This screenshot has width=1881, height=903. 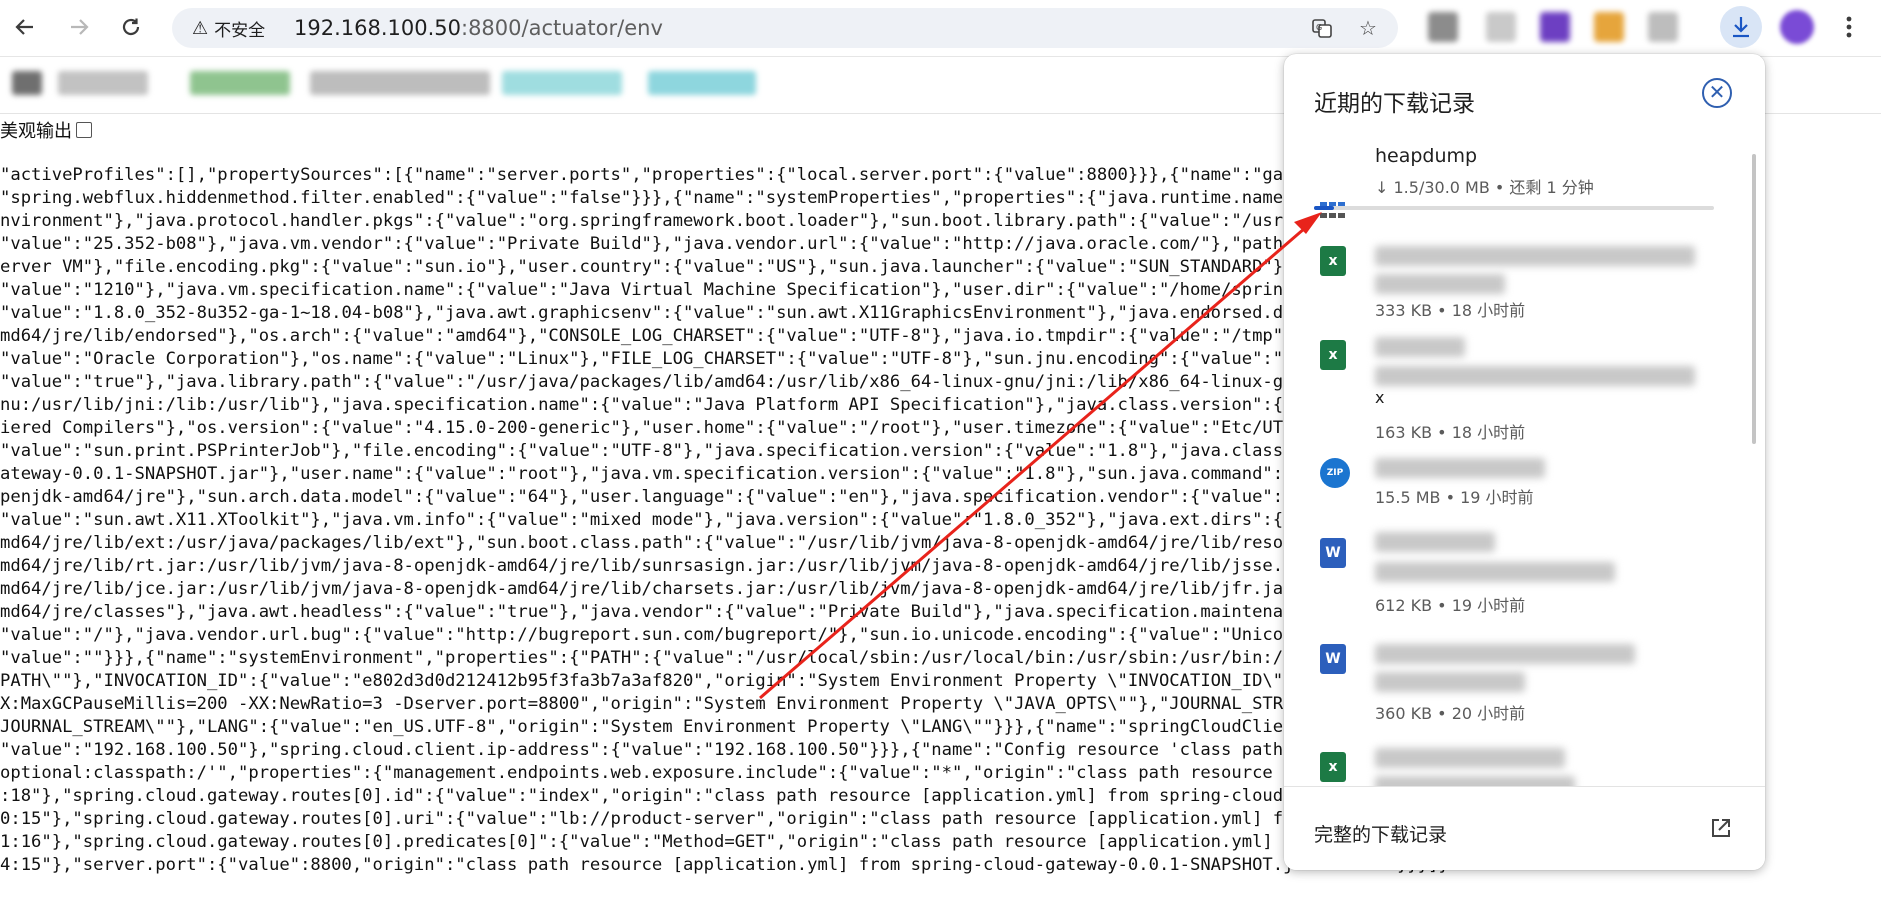 I want to click on download-progress-fill, so click(x=1324, y=208).